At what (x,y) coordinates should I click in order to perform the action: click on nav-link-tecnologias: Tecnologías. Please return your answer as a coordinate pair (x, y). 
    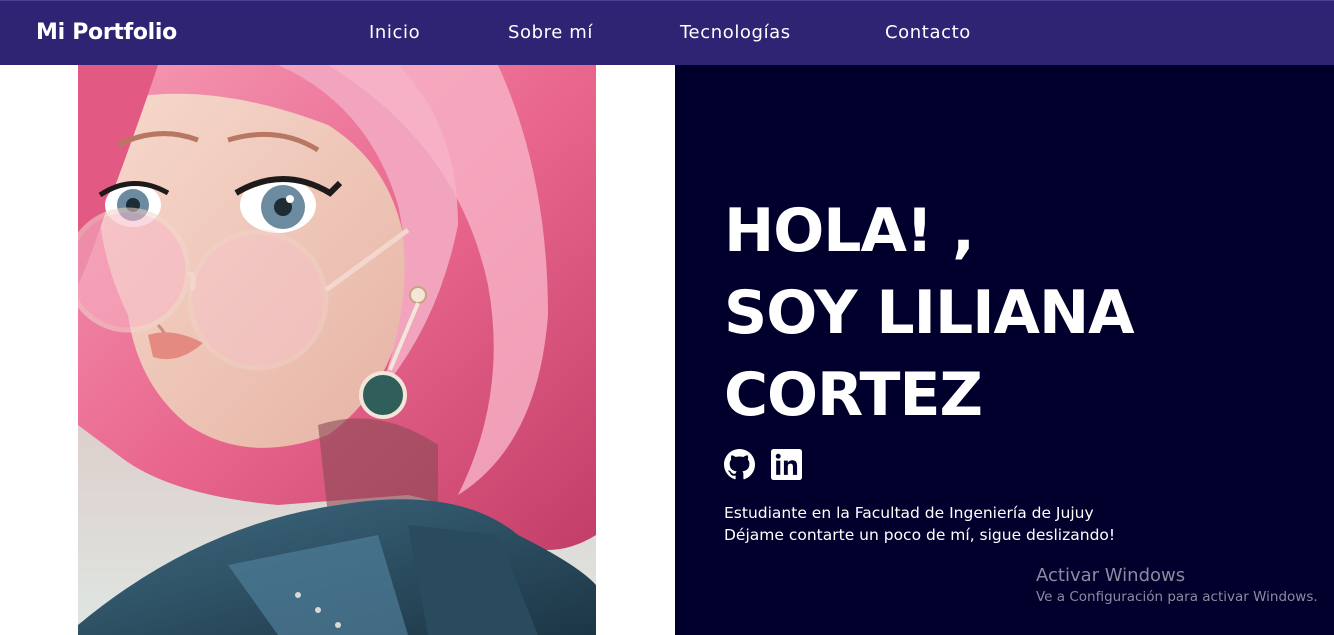
    Looking at the image, I should click on (735, 32).